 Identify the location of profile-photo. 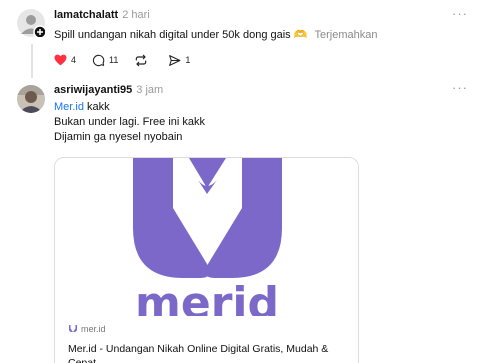
(31, 99).